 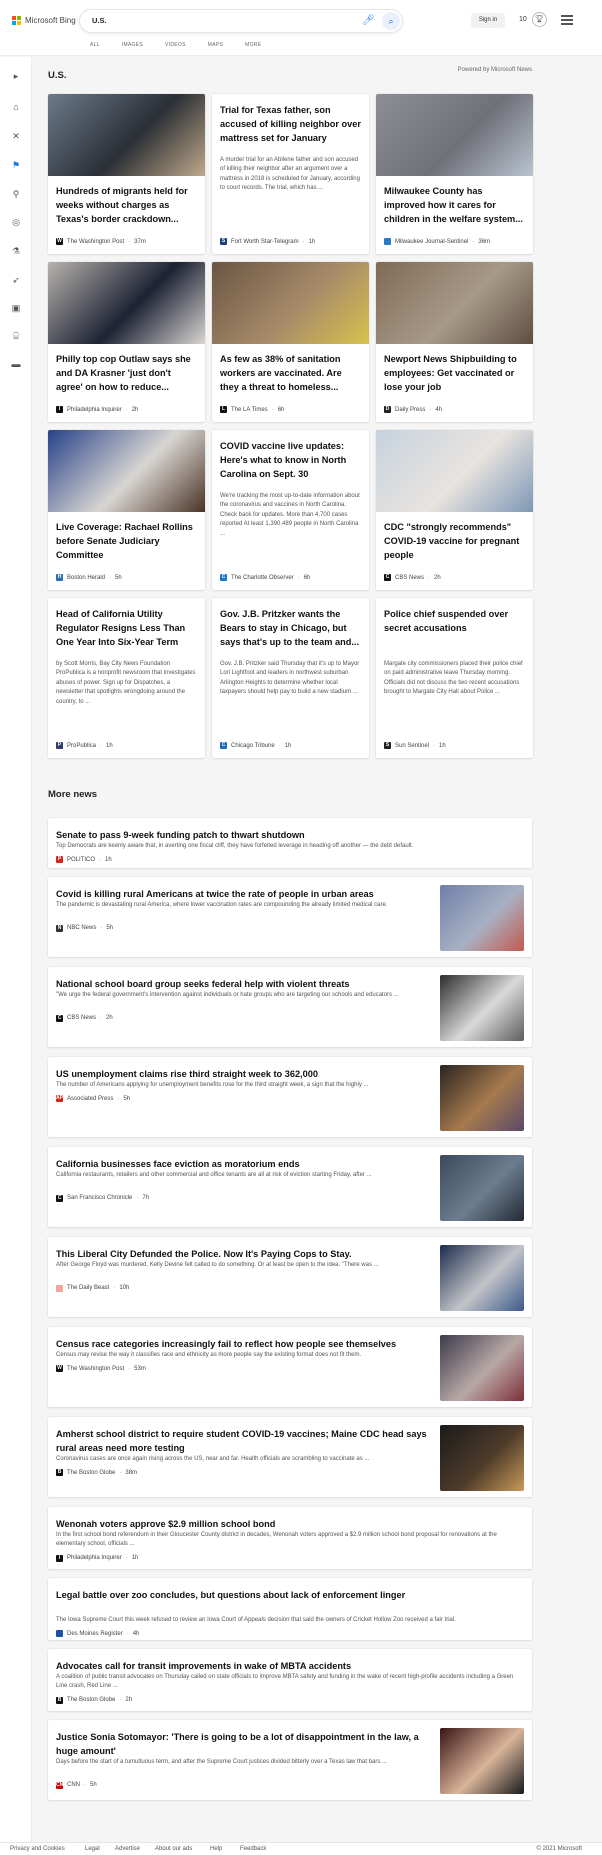 I want to click on source-row: P POLITICO · 1h, so click(x=84, y=860).